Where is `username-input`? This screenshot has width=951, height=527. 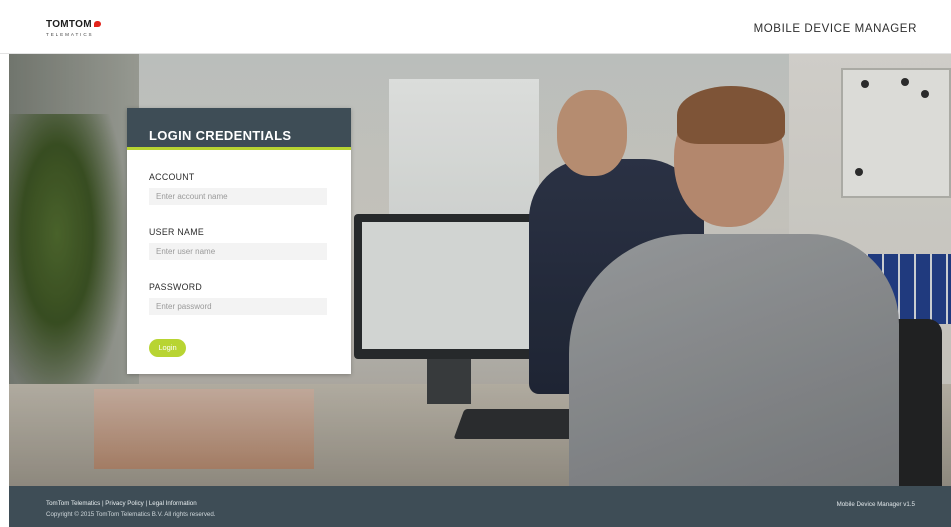 username-input is located at coordinates (238, 251).